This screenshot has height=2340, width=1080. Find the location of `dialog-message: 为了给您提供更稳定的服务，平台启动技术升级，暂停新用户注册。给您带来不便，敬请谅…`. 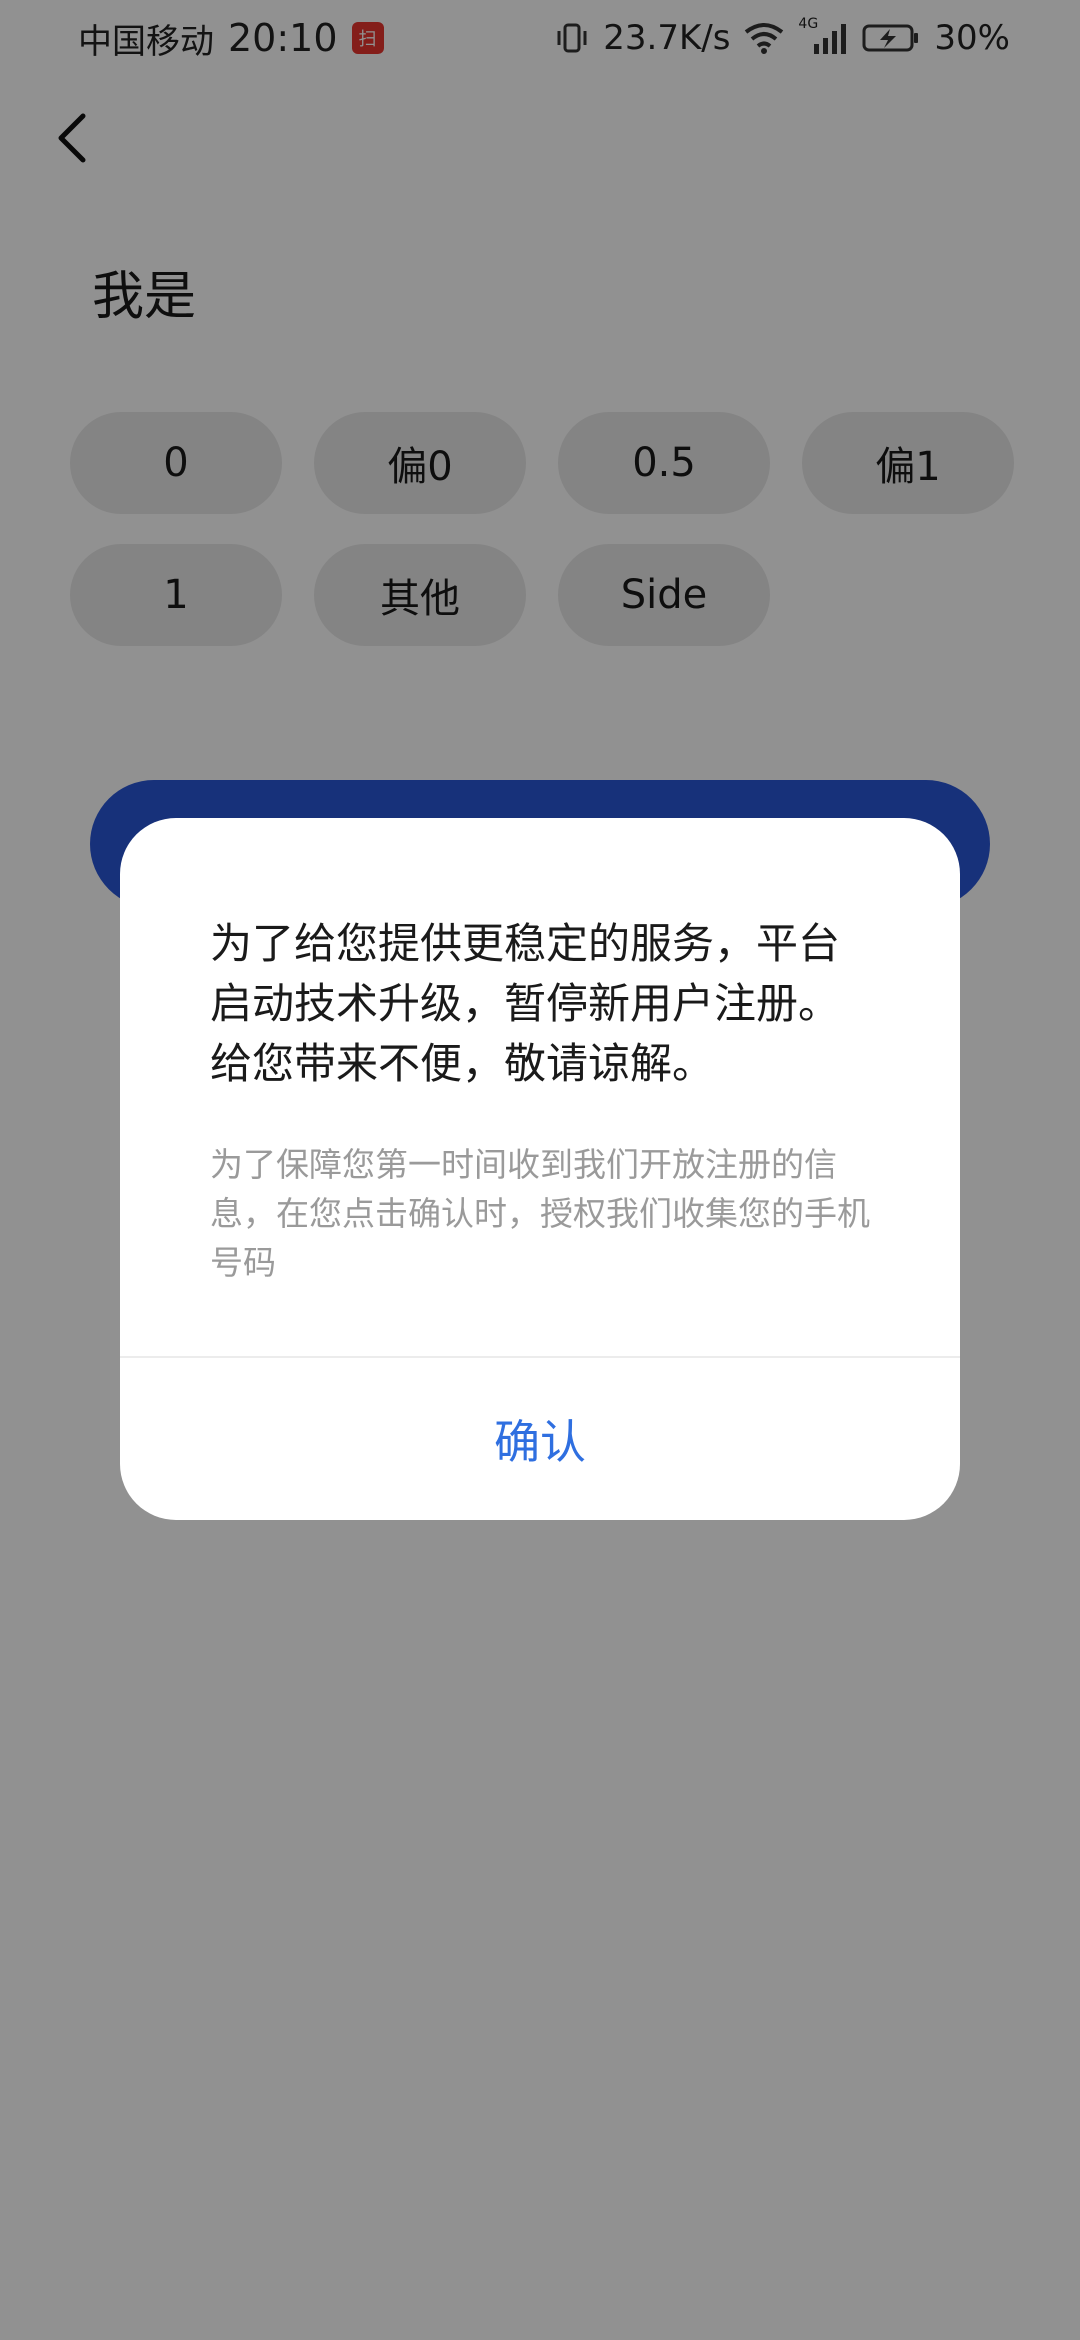

dialog-message: 为了给您提供更稳定的服务，平台启动技术升级，暂停新用户注册。给您带来不便，敬请谅… is located at coordinates (525, 1003).